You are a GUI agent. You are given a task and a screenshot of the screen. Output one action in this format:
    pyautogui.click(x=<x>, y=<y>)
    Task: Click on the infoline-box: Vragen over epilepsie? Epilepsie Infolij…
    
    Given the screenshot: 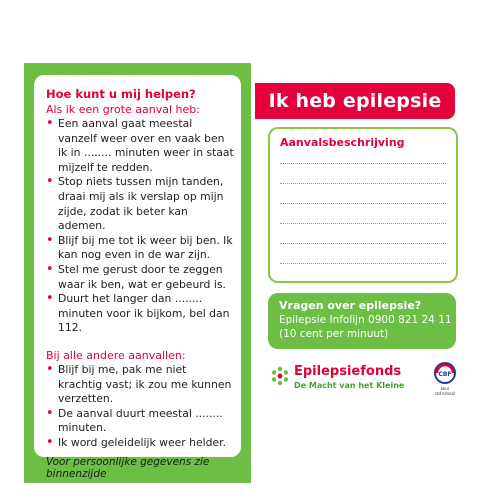 What is the action you would take?
    pyautogui.click(x=362, y=321)
    